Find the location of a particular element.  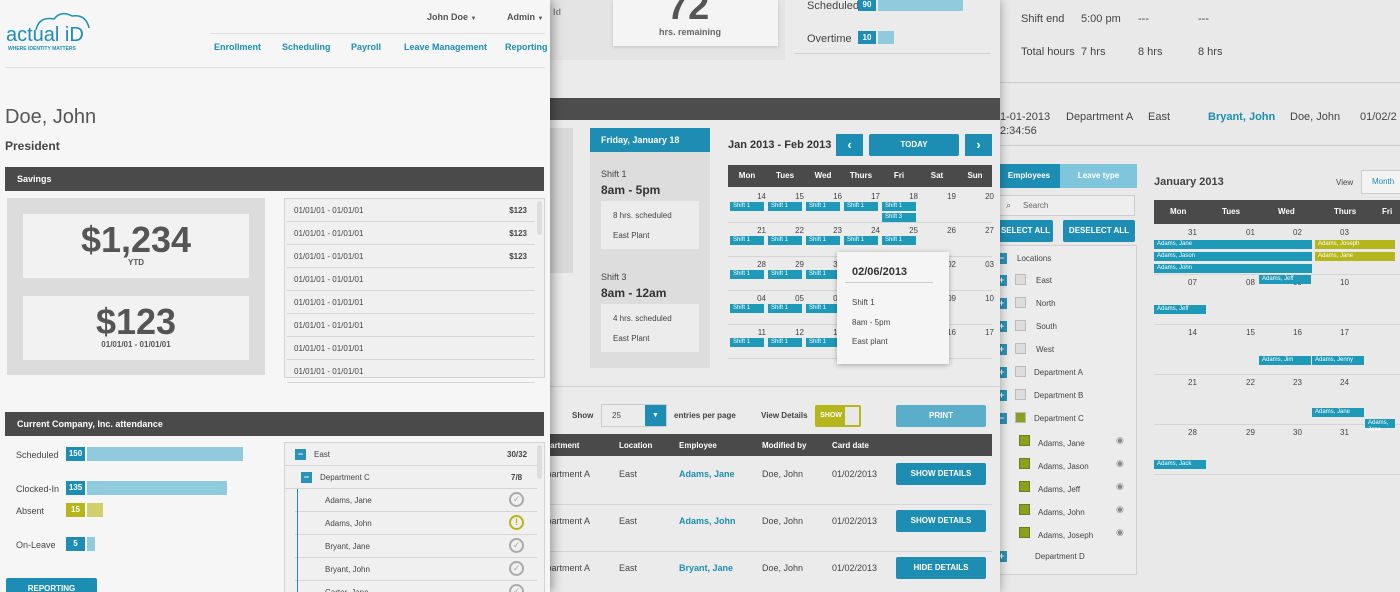

leave-event: Adams, John is located at coordinates (1233, 268).